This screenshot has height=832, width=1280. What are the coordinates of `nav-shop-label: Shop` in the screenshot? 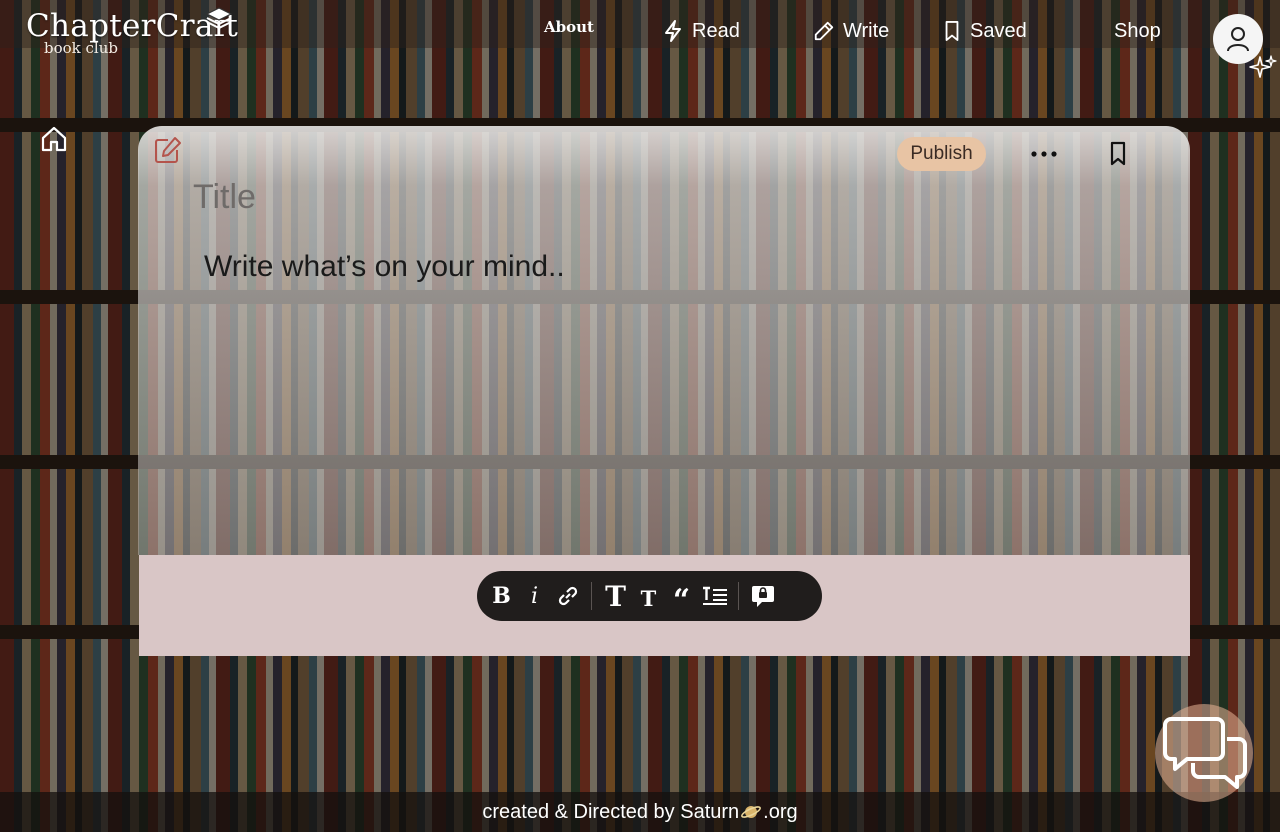 It's located at (1137, 30).